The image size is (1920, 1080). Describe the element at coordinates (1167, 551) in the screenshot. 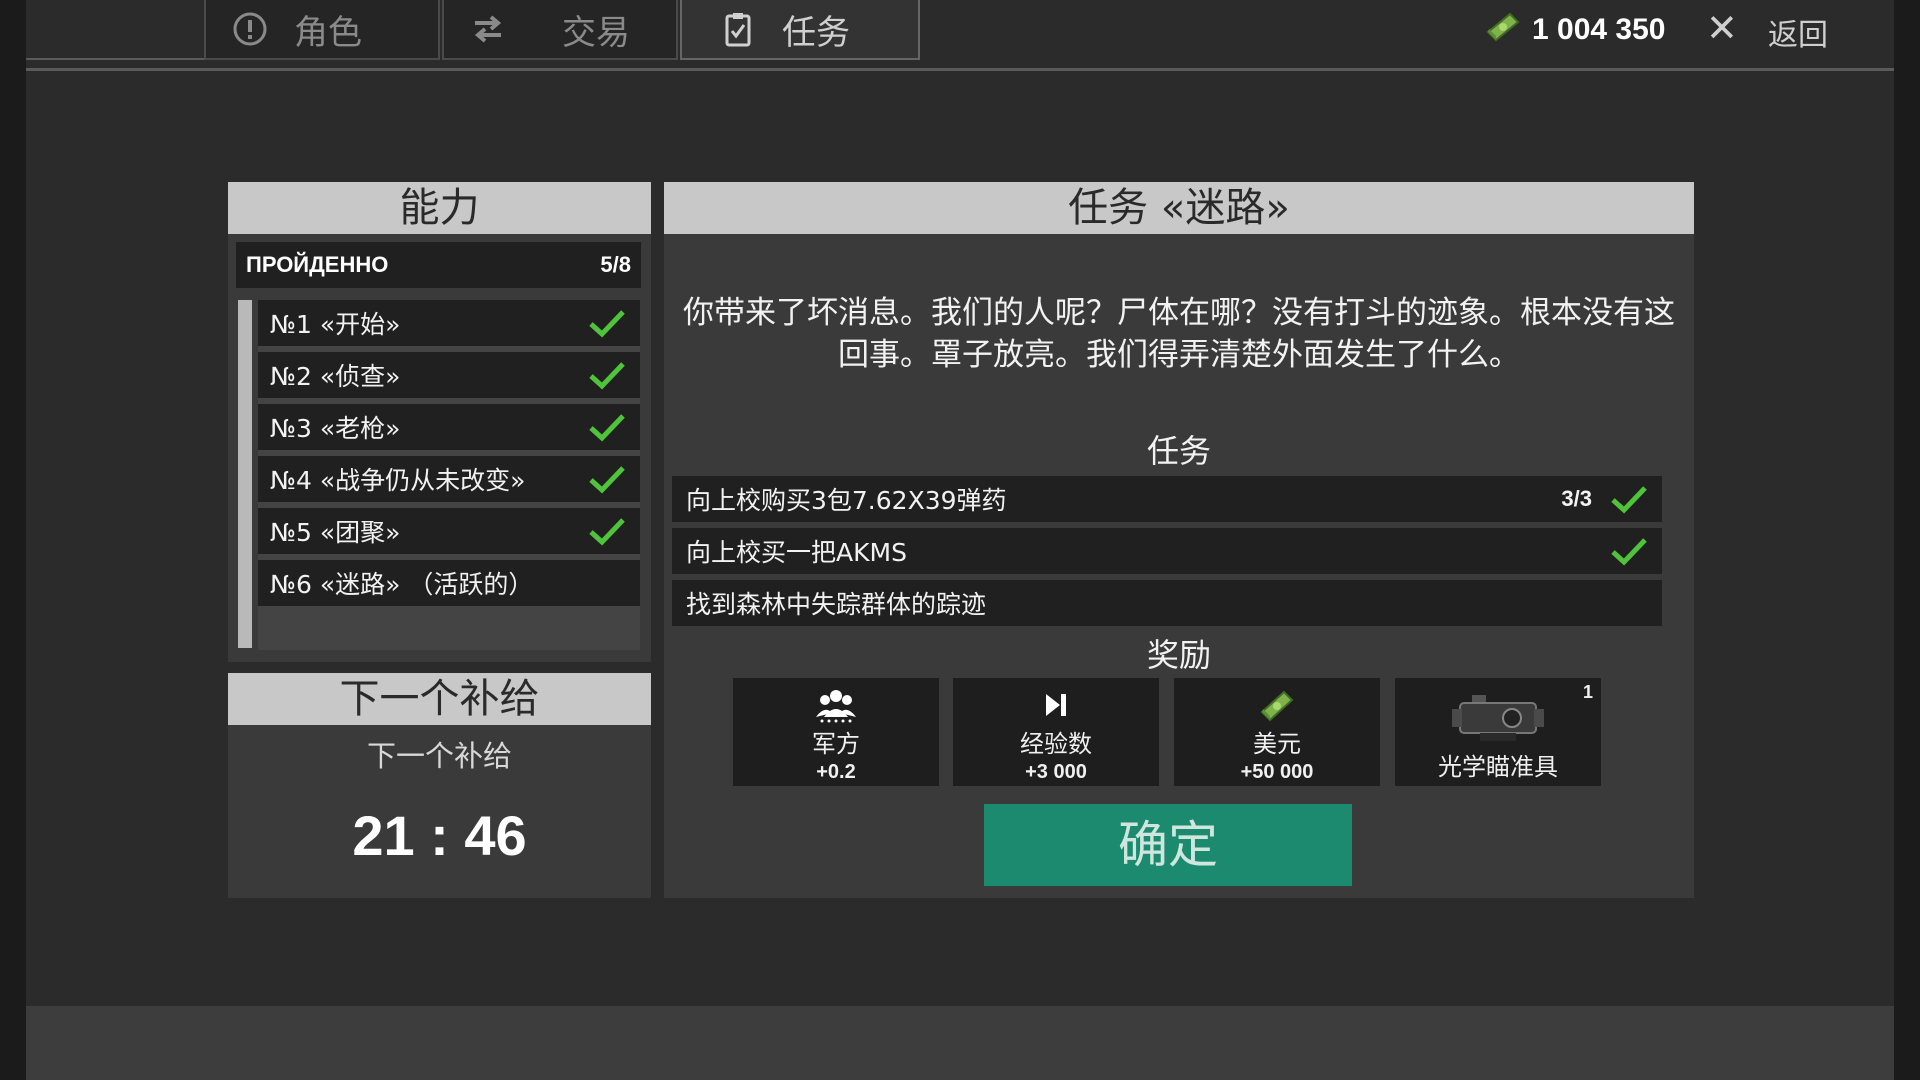

I see `task-row: 向上校买一把AKMS` at that location.